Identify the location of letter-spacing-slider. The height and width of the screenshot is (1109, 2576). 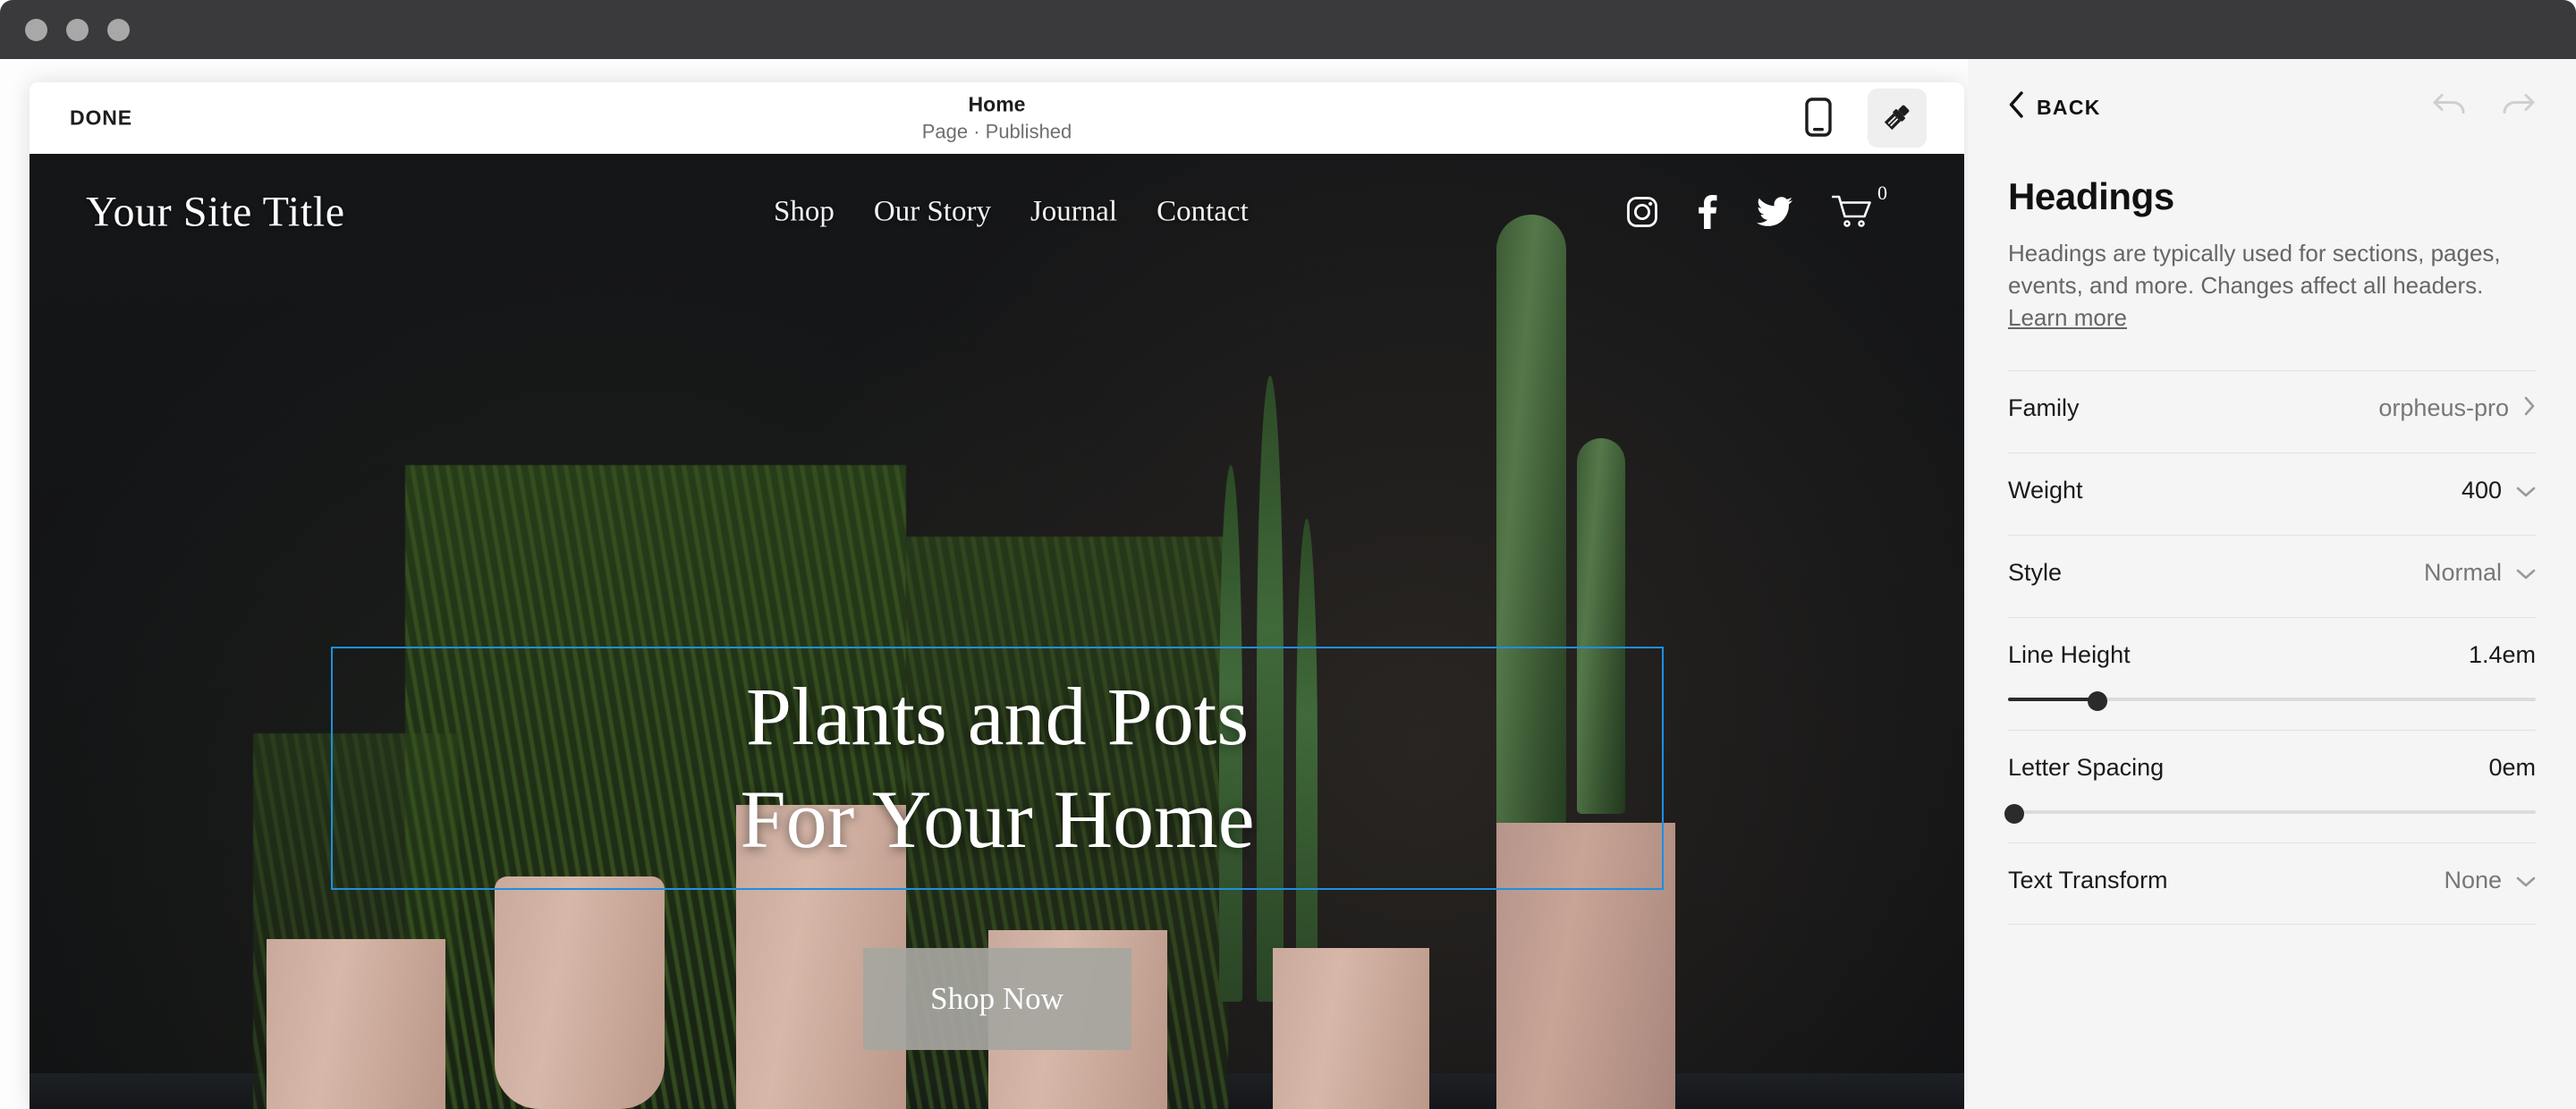
(2270, 814).